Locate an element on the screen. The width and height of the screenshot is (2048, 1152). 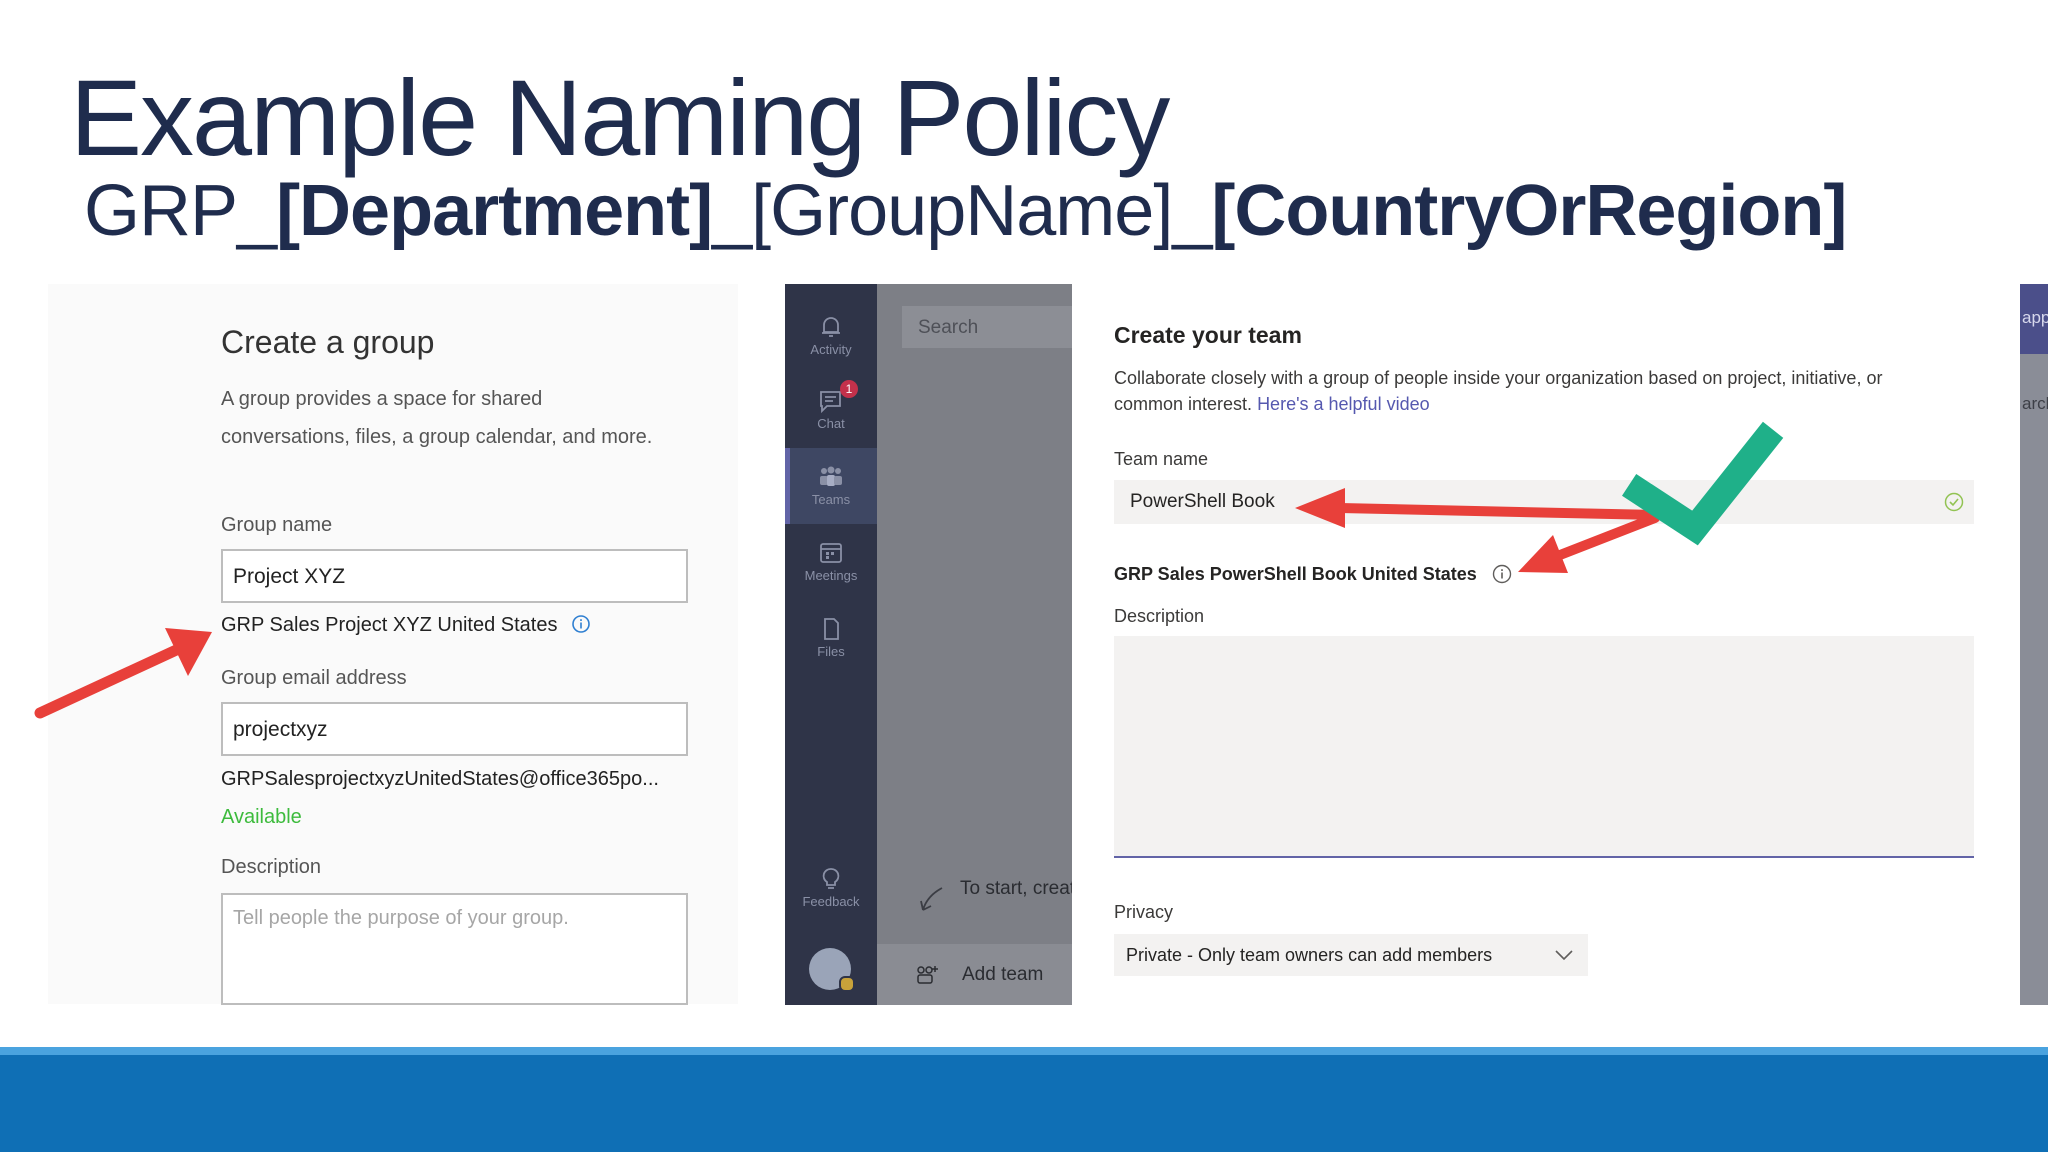
create-team-description-line2: common interest. Here's a helpful video is located at coordinates (1272, 404).